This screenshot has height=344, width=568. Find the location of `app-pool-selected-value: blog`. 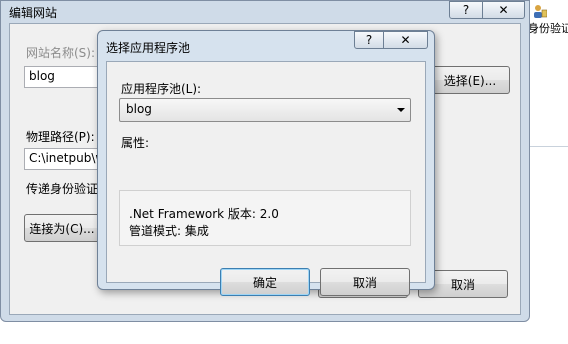

app-pool-selected-value: blog is located at coordinates (139, 109).